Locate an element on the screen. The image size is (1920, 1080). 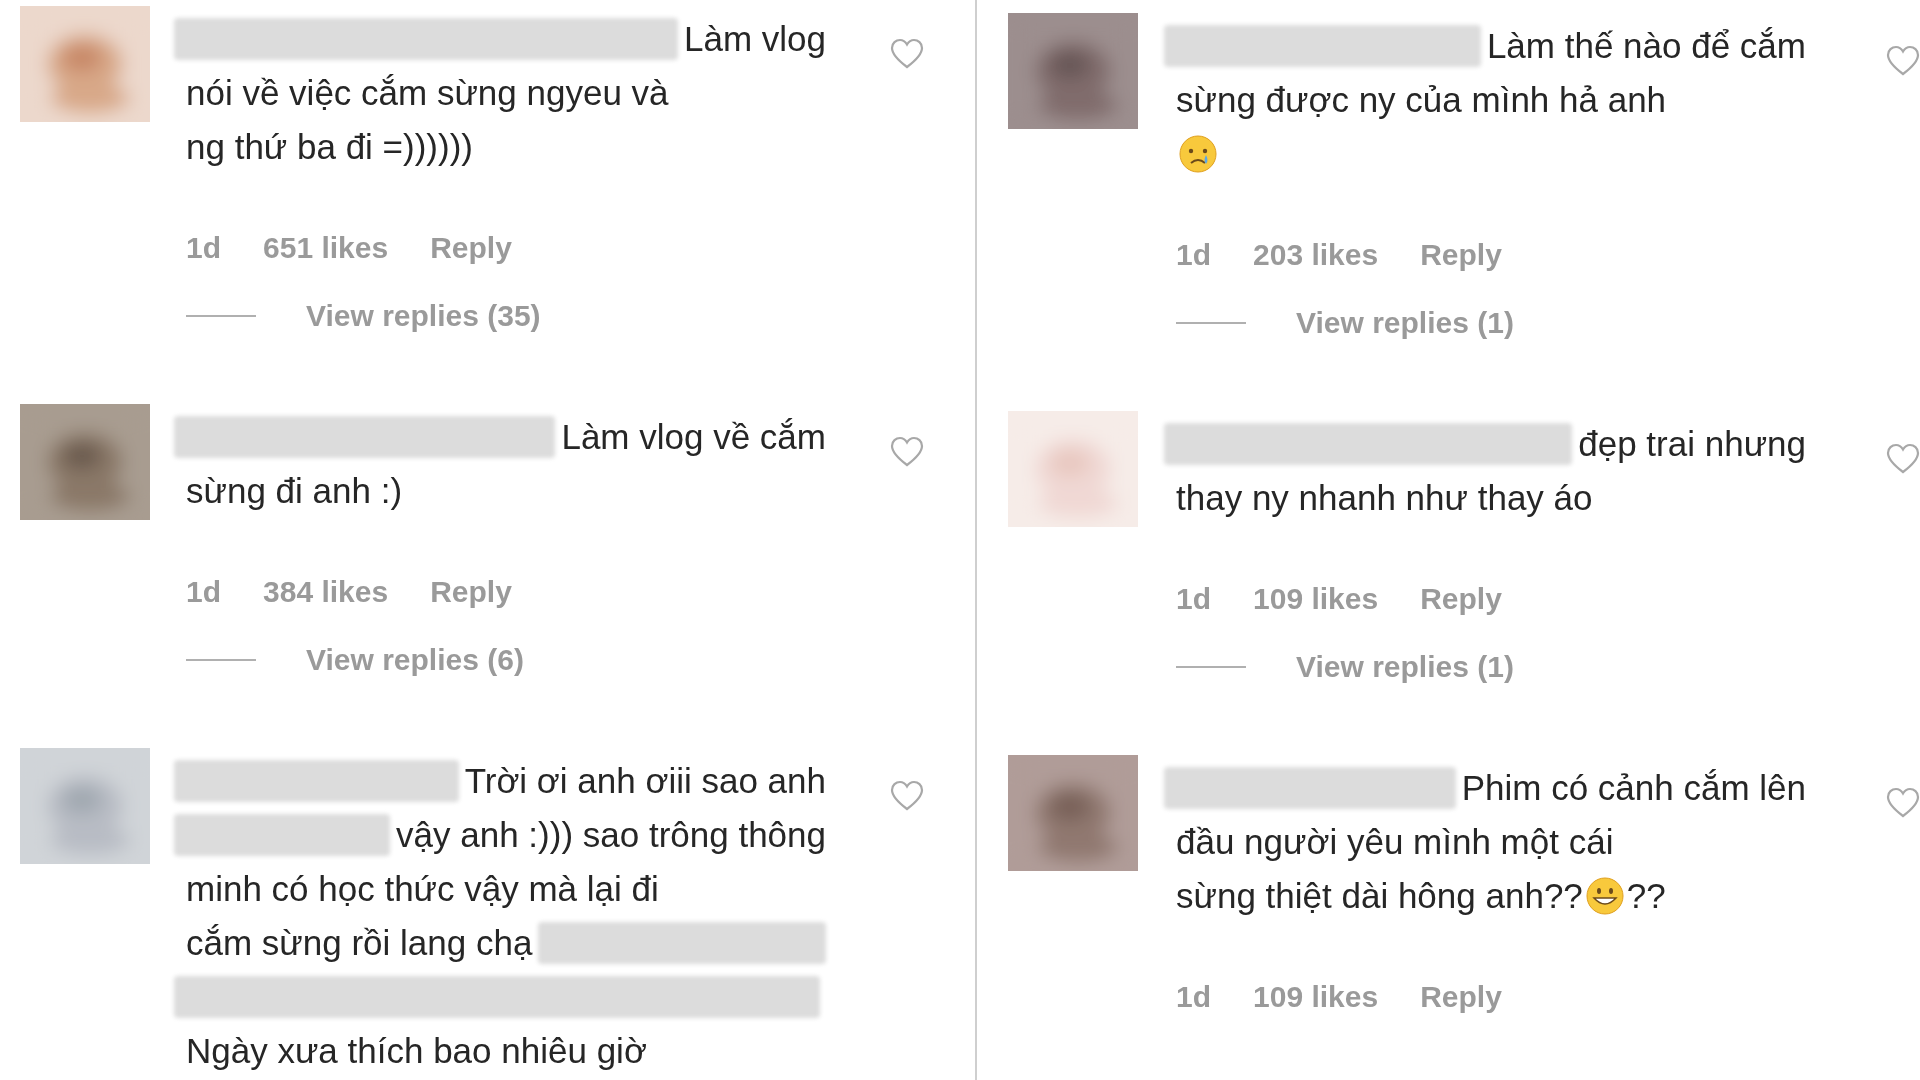
like-count: 651 likes is located at coordinates (326, 248).